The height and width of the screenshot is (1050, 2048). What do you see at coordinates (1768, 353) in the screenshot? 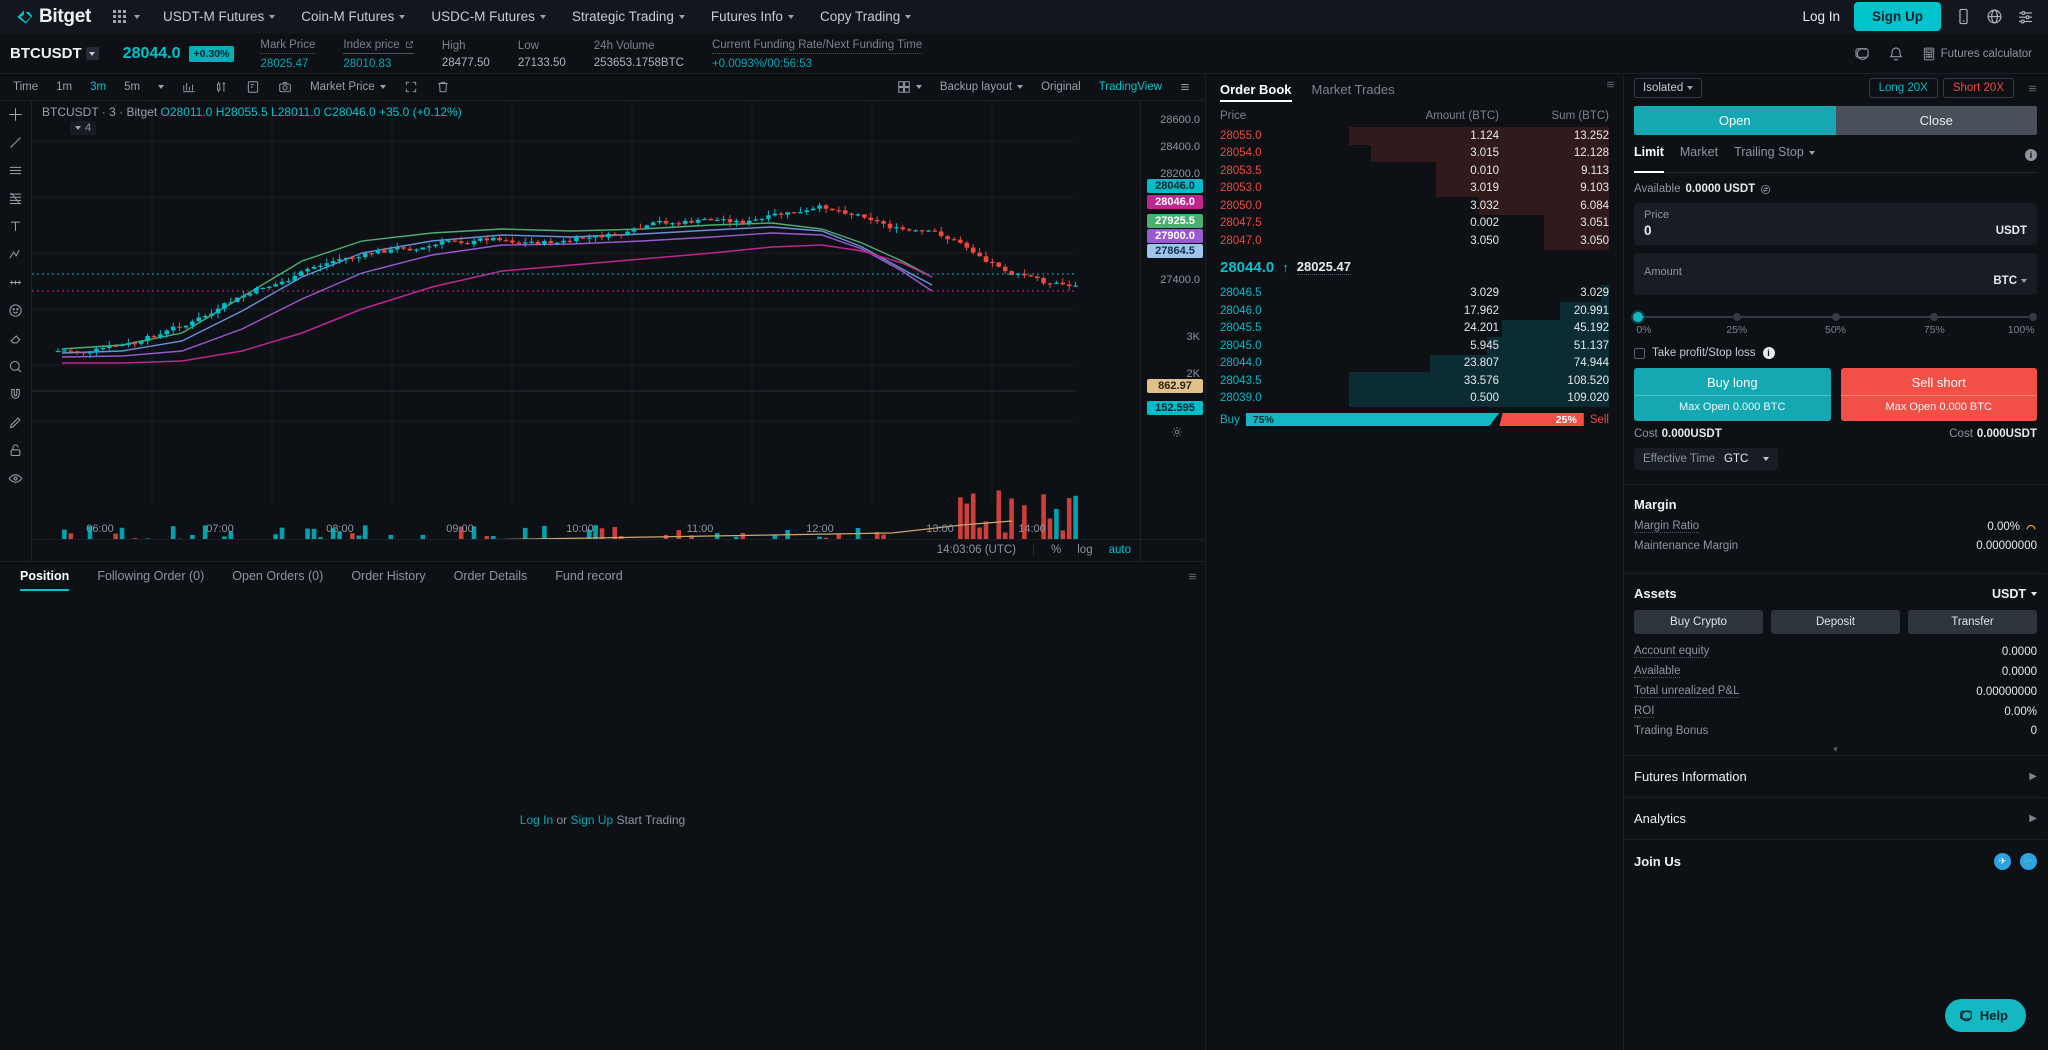
I see `tpsl-info-icon: i` at bounding box center [1768, 353].